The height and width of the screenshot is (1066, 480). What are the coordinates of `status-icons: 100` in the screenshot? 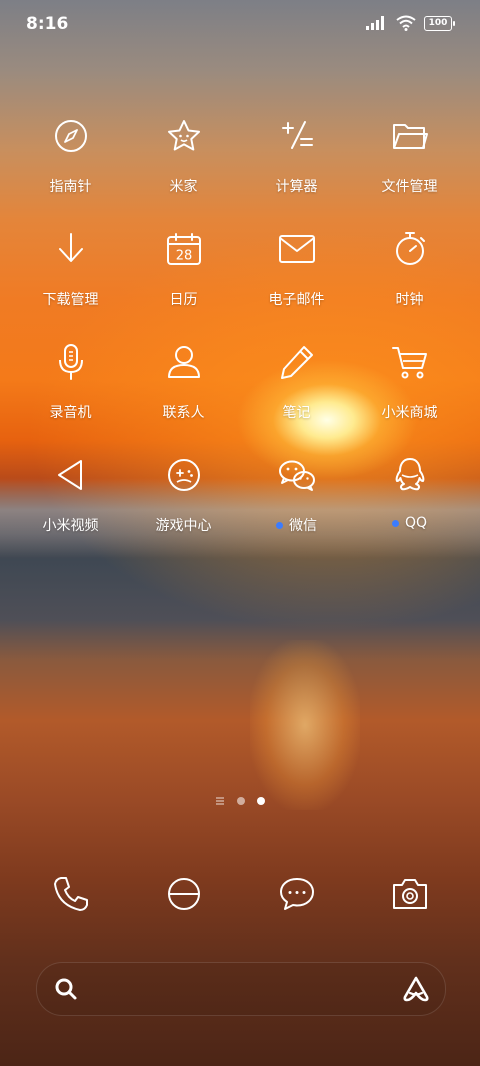 It's located at (410, 23).